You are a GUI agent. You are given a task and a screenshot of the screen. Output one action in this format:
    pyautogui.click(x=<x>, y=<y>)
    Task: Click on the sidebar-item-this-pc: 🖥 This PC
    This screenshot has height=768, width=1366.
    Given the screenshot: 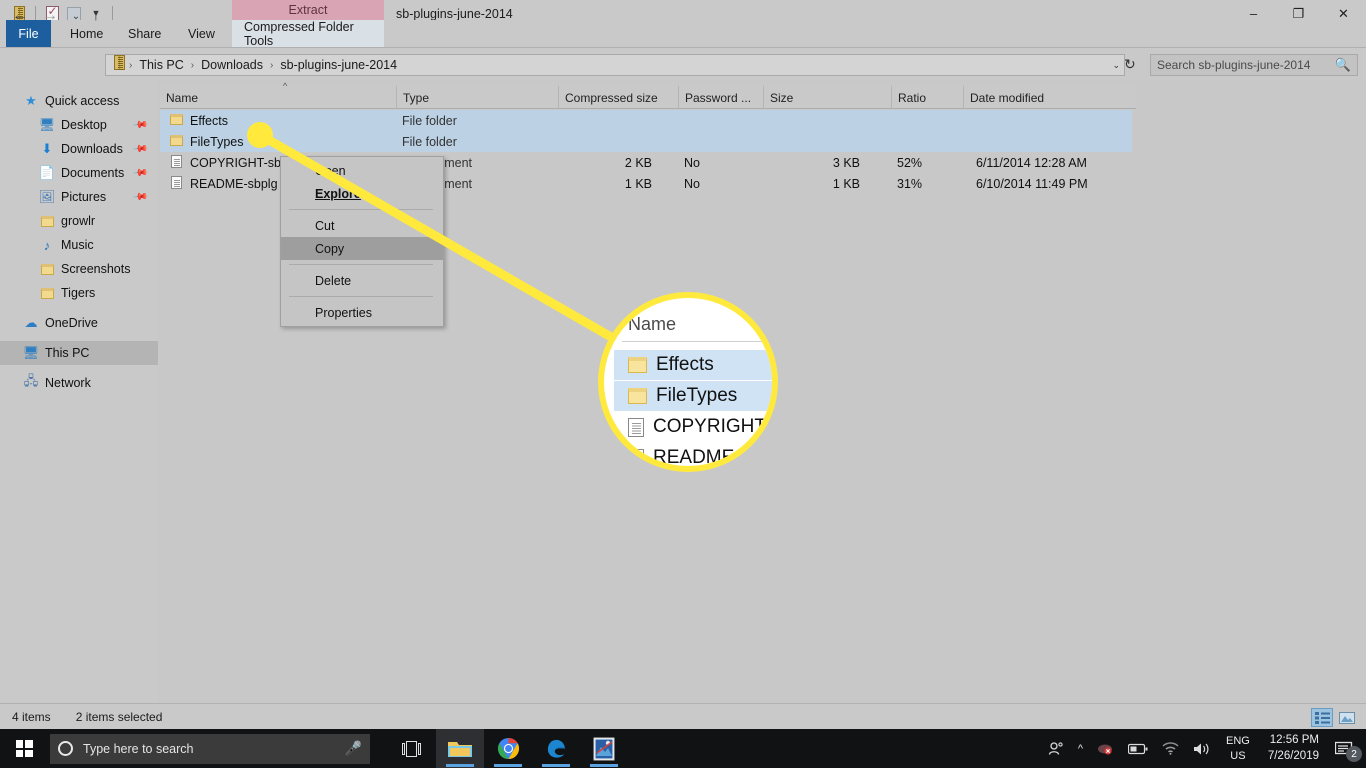 What is the action you would take?
    pyautogui.click(x=79, y=353)
    